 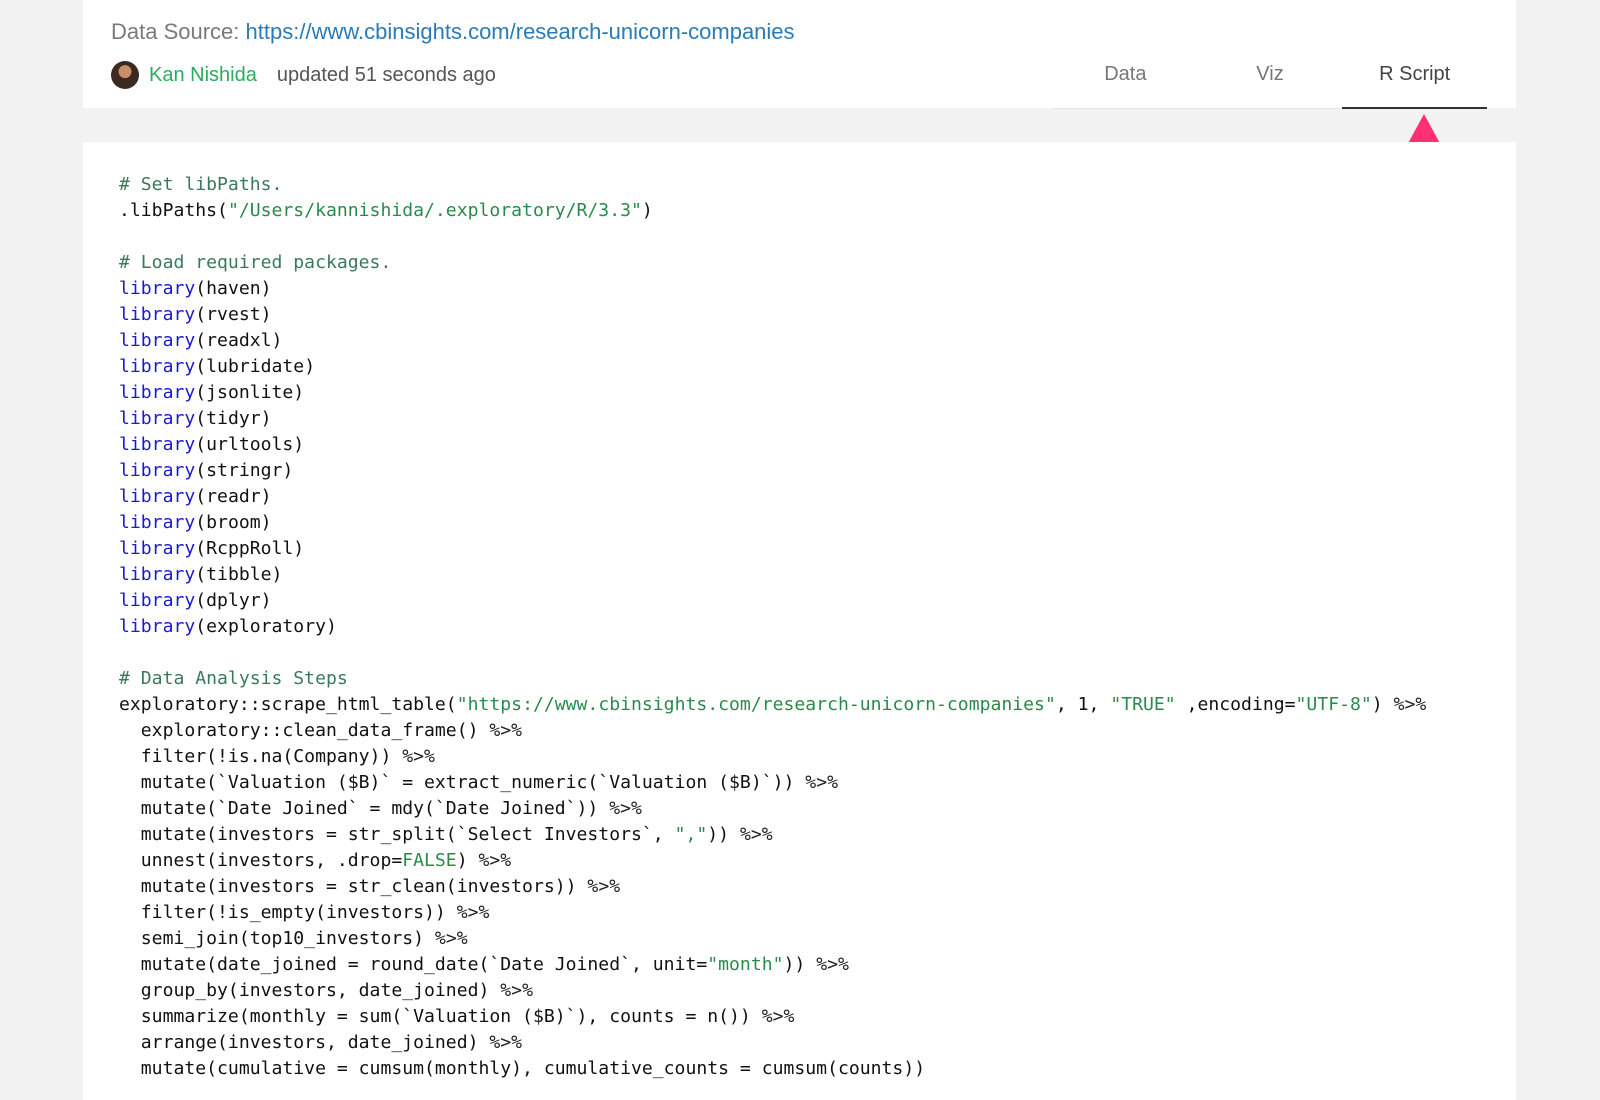 What do you see at coordinates (772, 341) in the screenshot?
I see `code-line: library(readxl)` at bounding box center [772, 341].